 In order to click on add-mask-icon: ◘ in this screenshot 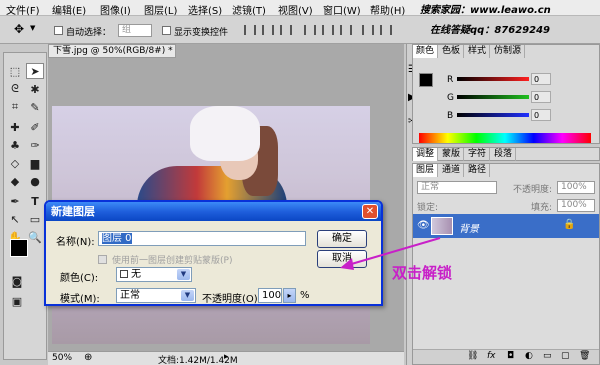, I will do `click(510, 356)`.